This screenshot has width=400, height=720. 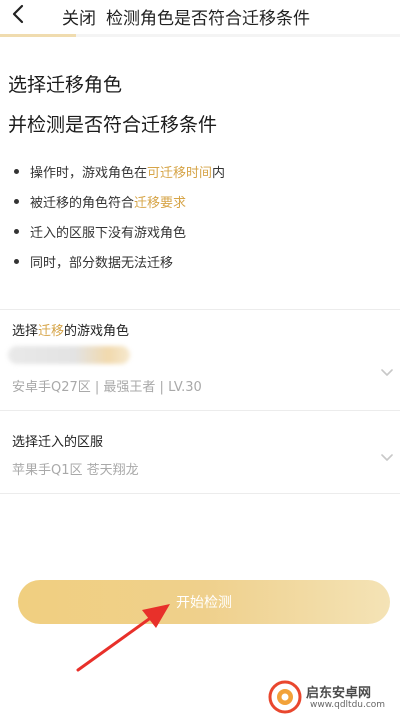 I want to click on bullet-highlight: 迁移要求, so click(x=160, y=203).